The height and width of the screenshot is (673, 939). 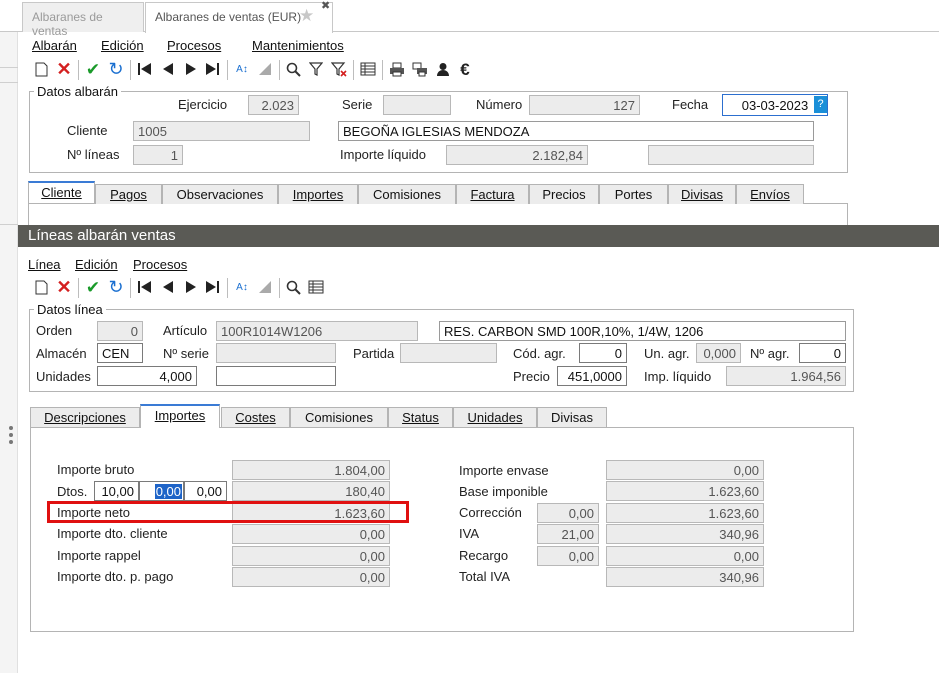 What do you see at coordinates (255, 417) in the screenshot?
I see `tab-costes: Costes` at bounding box center [255, 417].